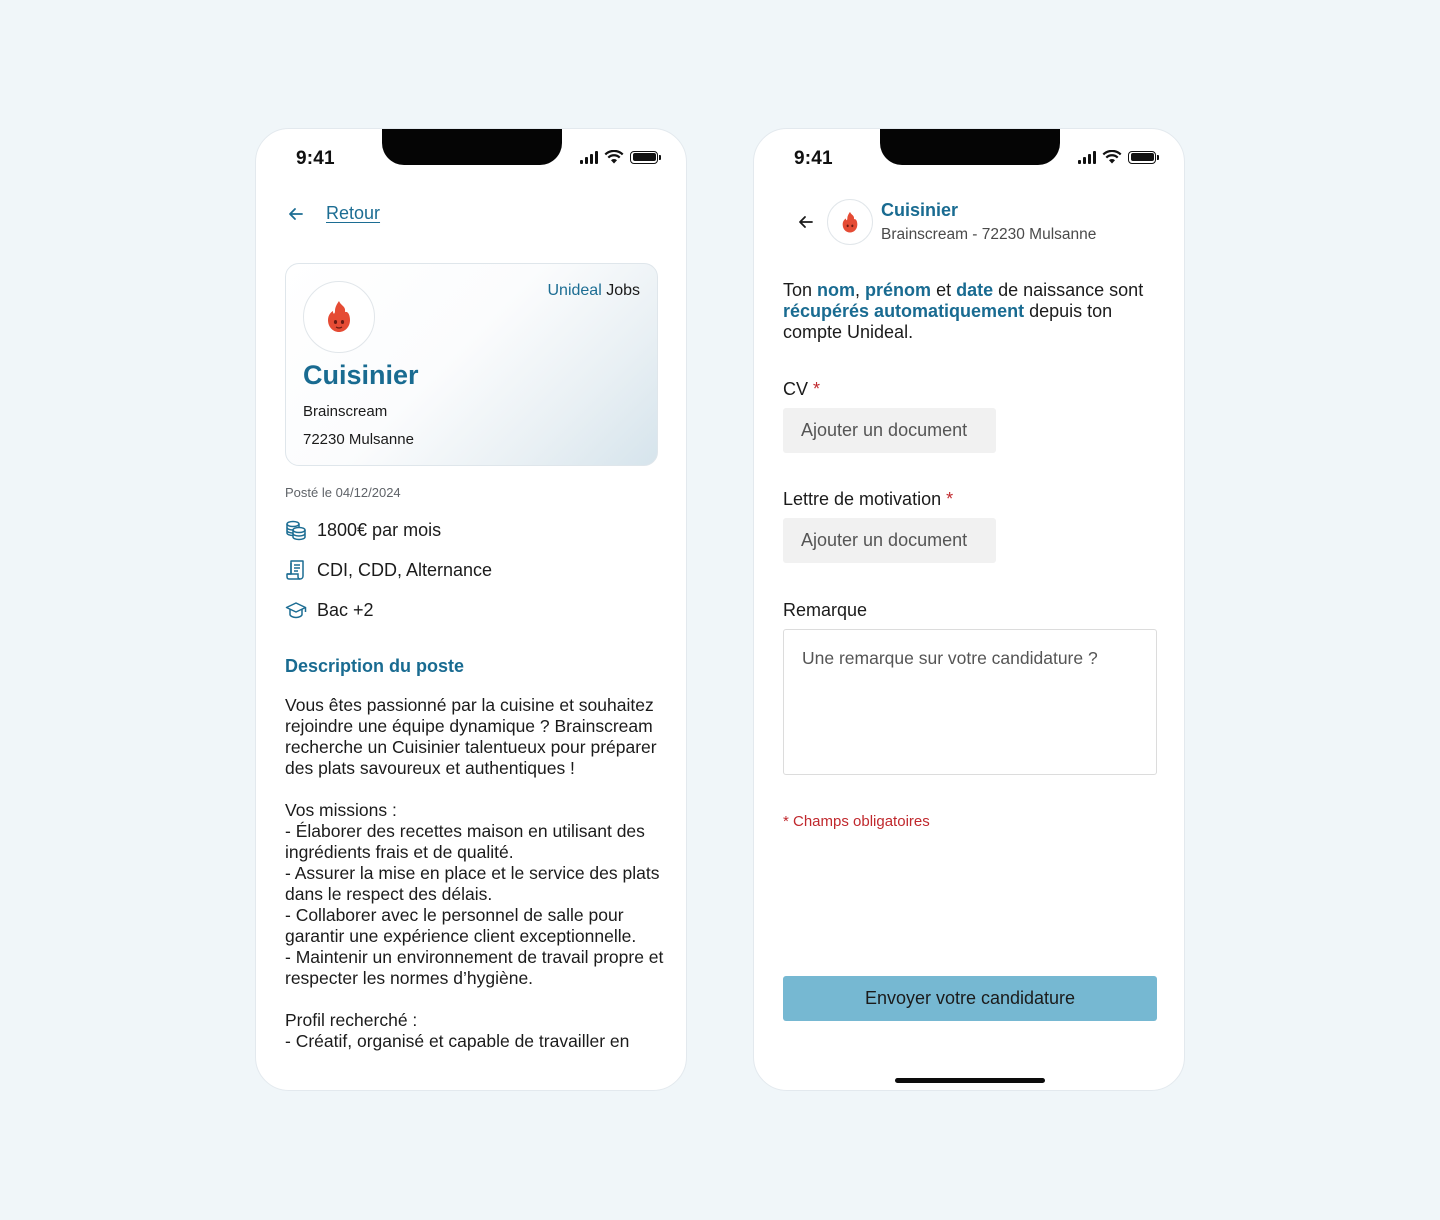 This screenshot has width=1440, height=1220. What do you see at coordinates (345, 609) in the screenshot?
I see `education-text: Bac +2` at bounding box center [345, 609].